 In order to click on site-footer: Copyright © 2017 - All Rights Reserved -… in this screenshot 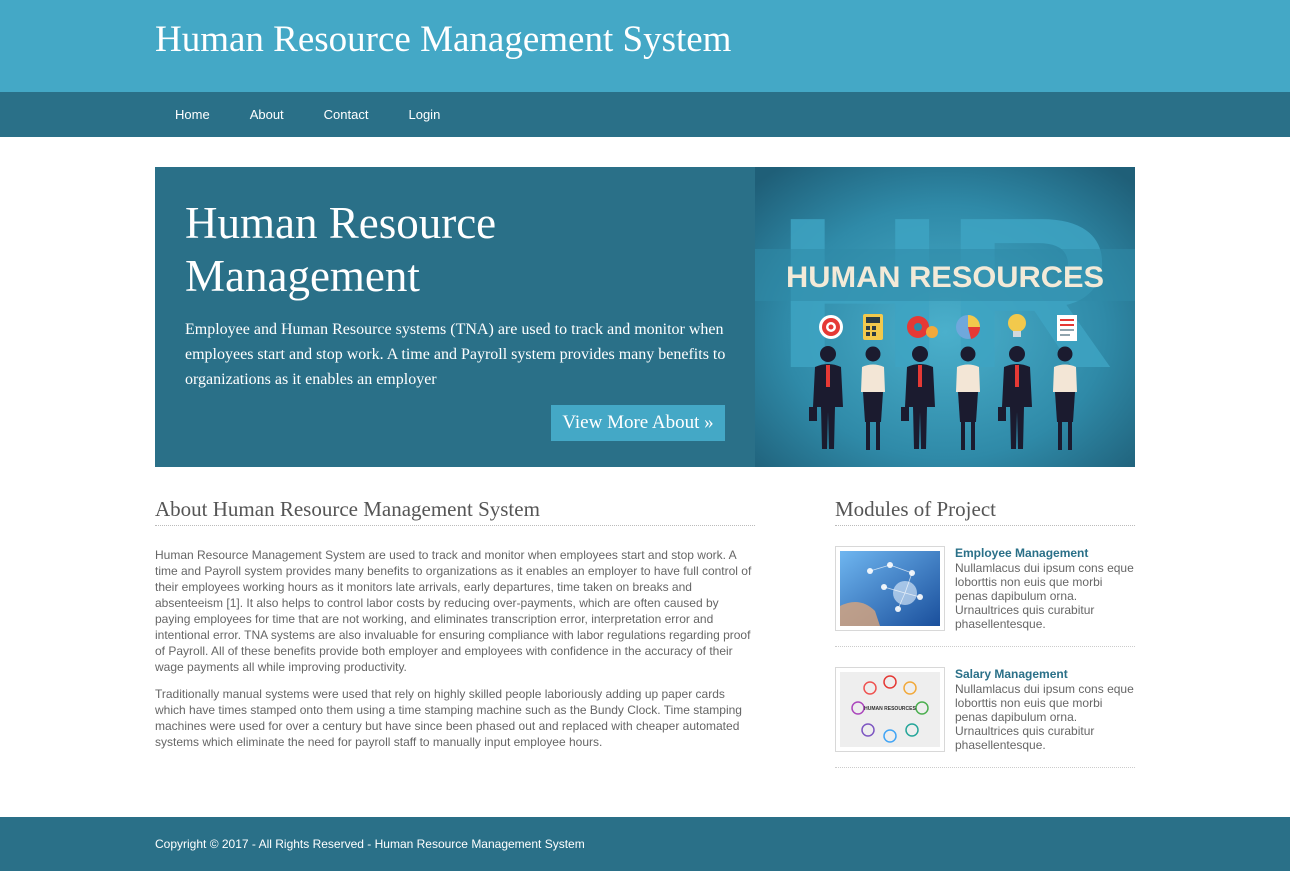, I will do `click(645, 844)`.